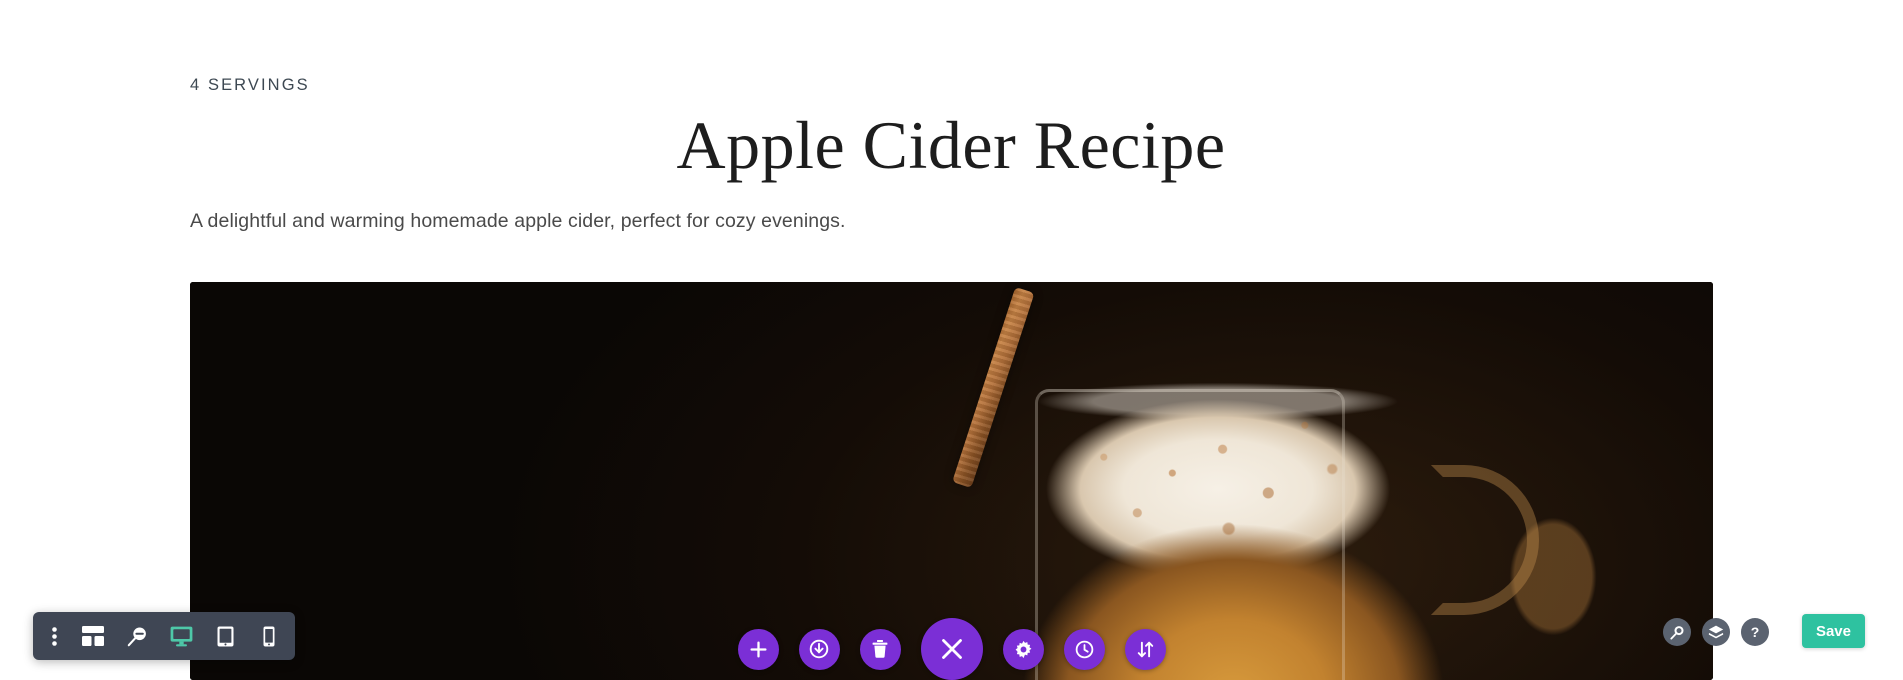 Image resolution: width=1903 pixels, height=680 pixels. Describe the element at coordinates (269, 636) in the screenshot. I see `mobile-icon` at that location.